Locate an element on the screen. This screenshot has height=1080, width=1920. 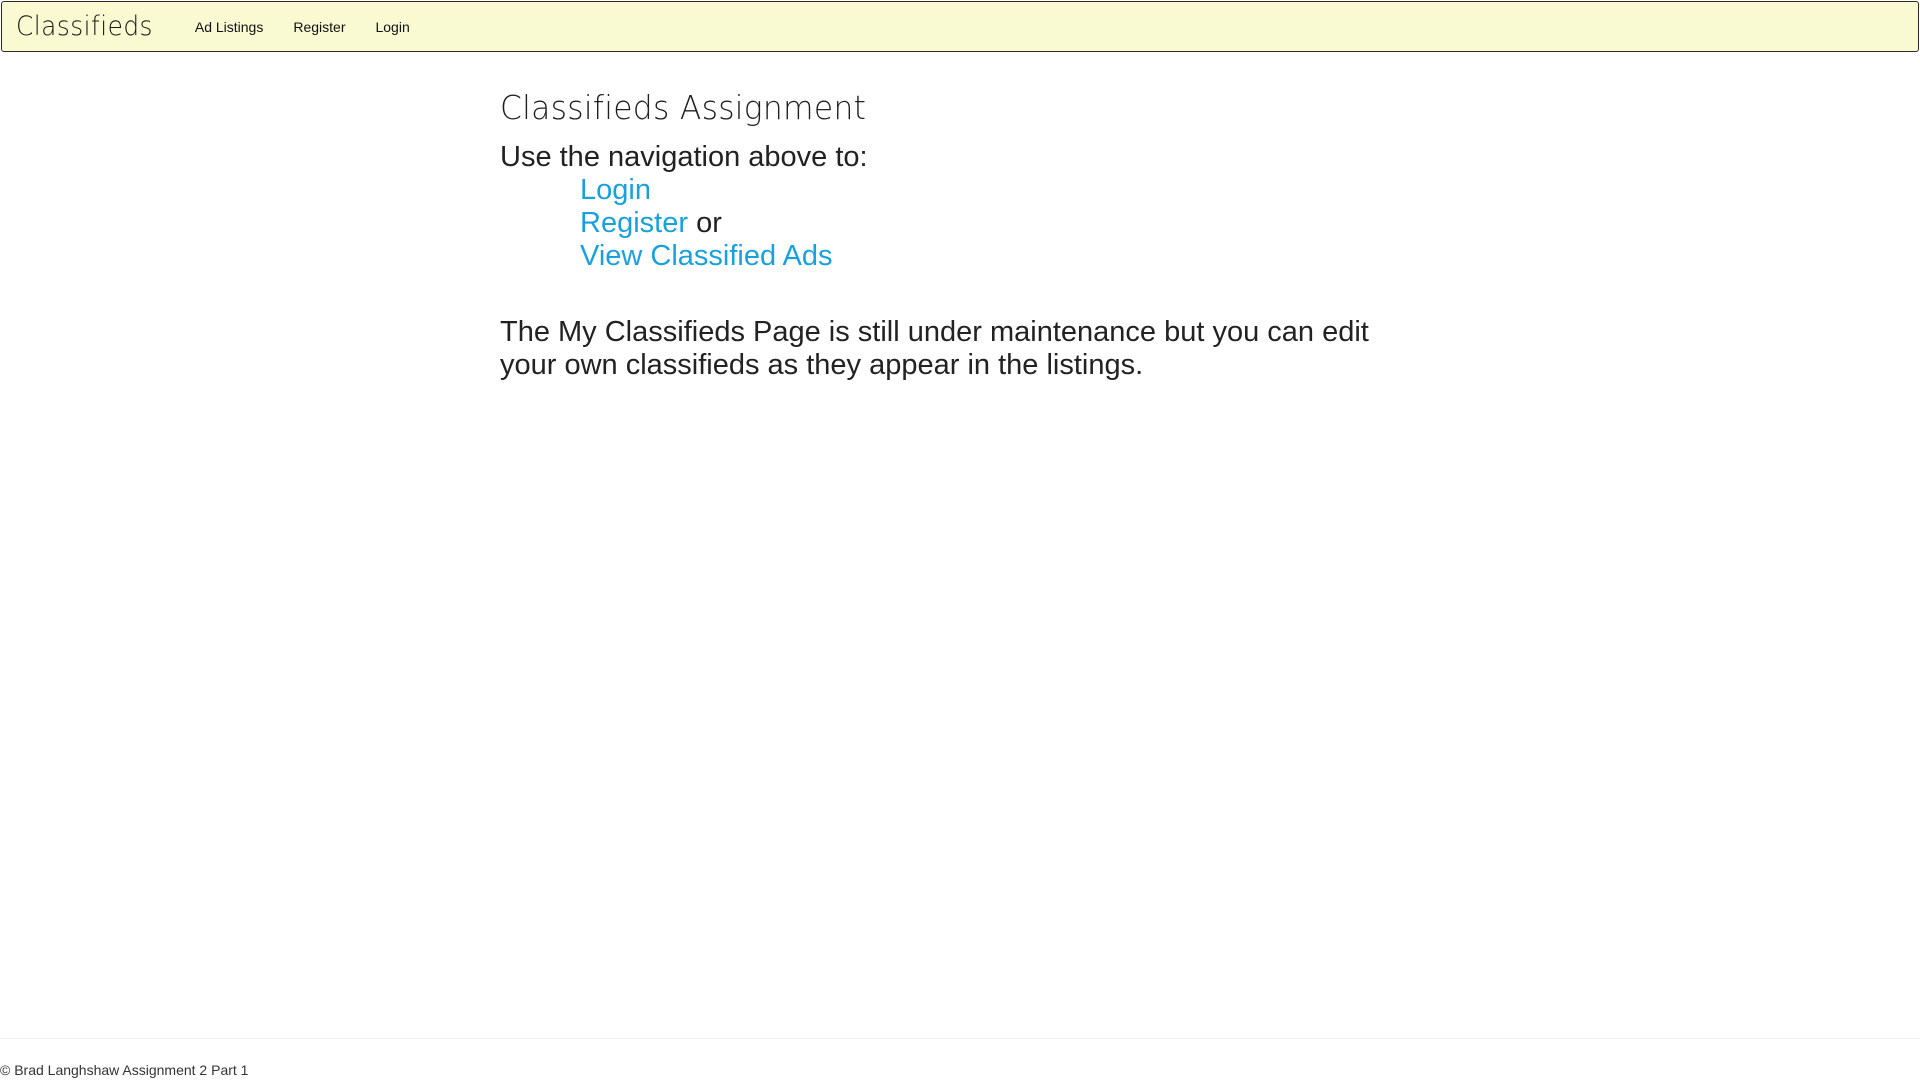
intro-text: Use the navigation above to: is located at coordinates (684, 157).